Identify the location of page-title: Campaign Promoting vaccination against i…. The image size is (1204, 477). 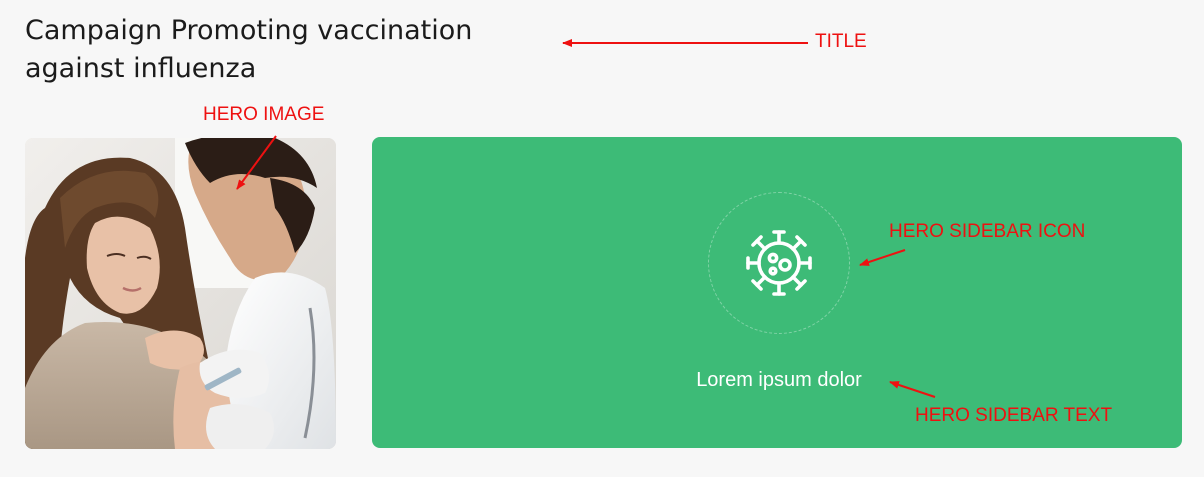
(249, 49).